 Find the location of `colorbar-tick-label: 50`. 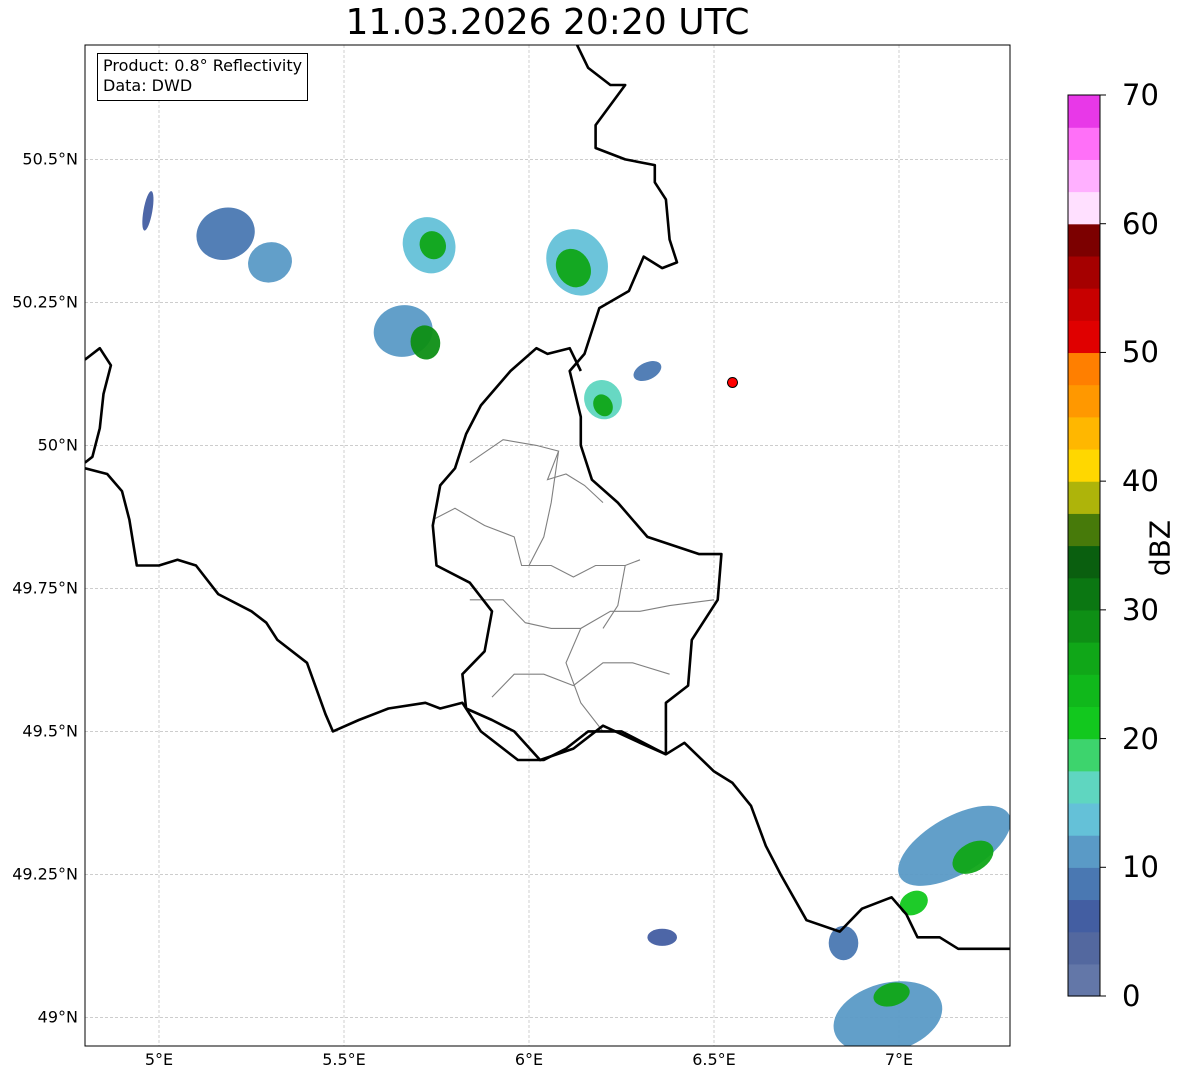

colorbar-tick-label: 50 is located at coordinates (1140, 352).